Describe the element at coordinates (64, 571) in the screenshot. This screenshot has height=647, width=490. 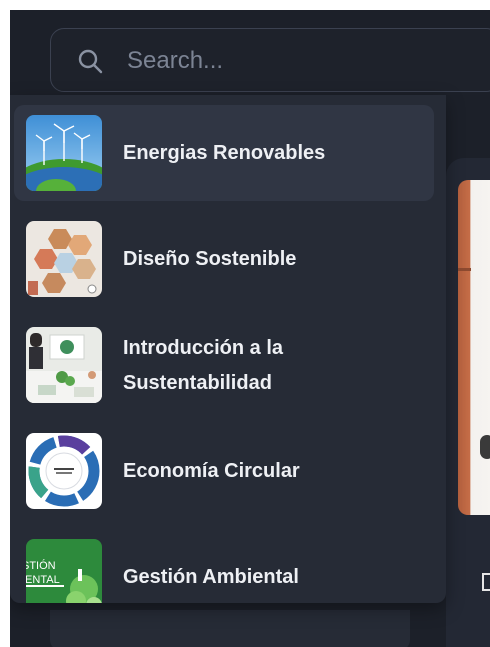
I see `gestion-ambiental-thumbnail: STIÓN IENTAL` at that location.